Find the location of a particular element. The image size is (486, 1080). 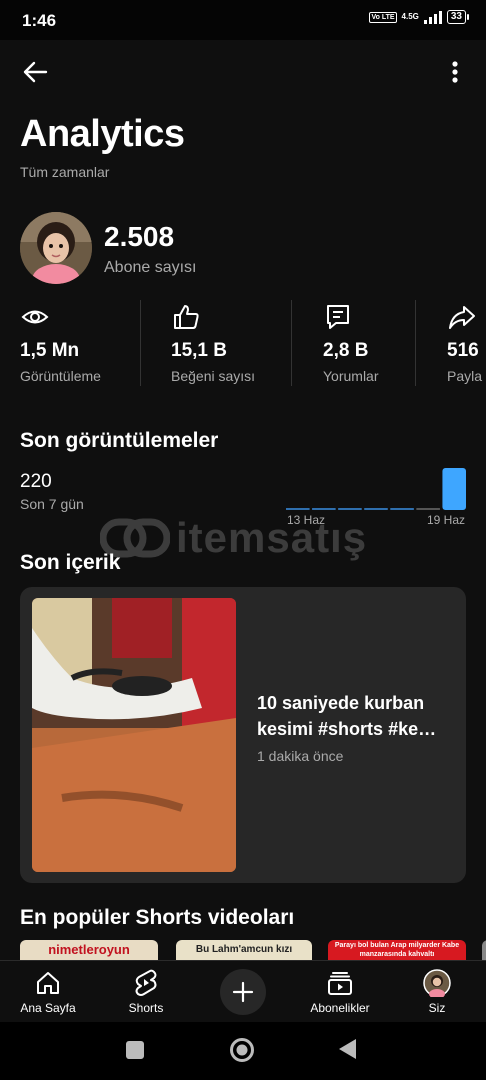

triangle-back-icon is located at coordinates (347, 1049).